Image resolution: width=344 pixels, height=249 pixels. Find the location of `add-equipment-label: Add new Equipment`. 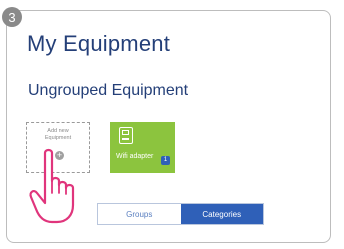

add-equipment-label: Add new Equipment is located at coordinates (58, 134).